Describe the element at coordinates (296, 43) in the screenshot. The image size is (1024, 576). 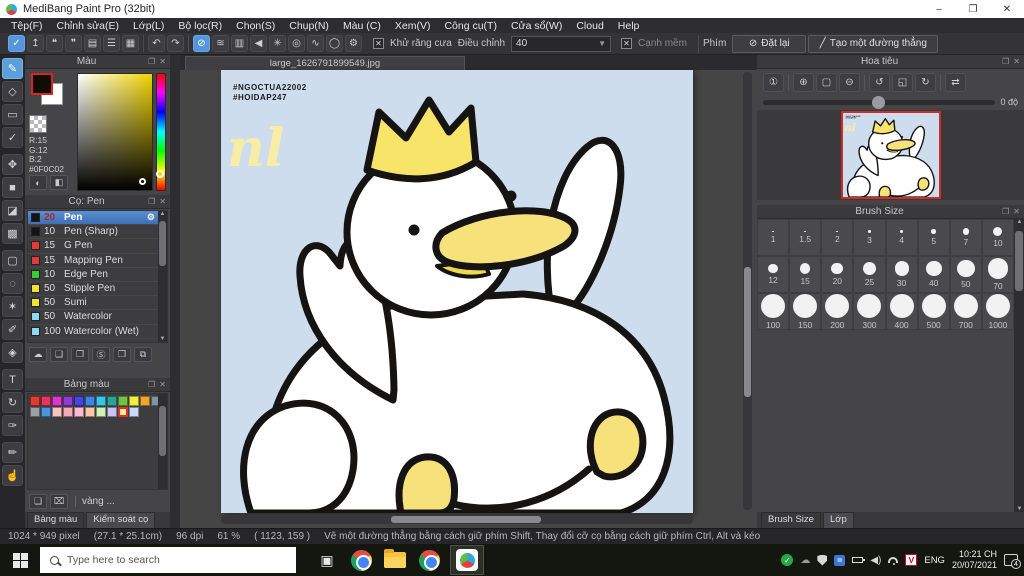
I see `concentric-icon: ◎` at that location.